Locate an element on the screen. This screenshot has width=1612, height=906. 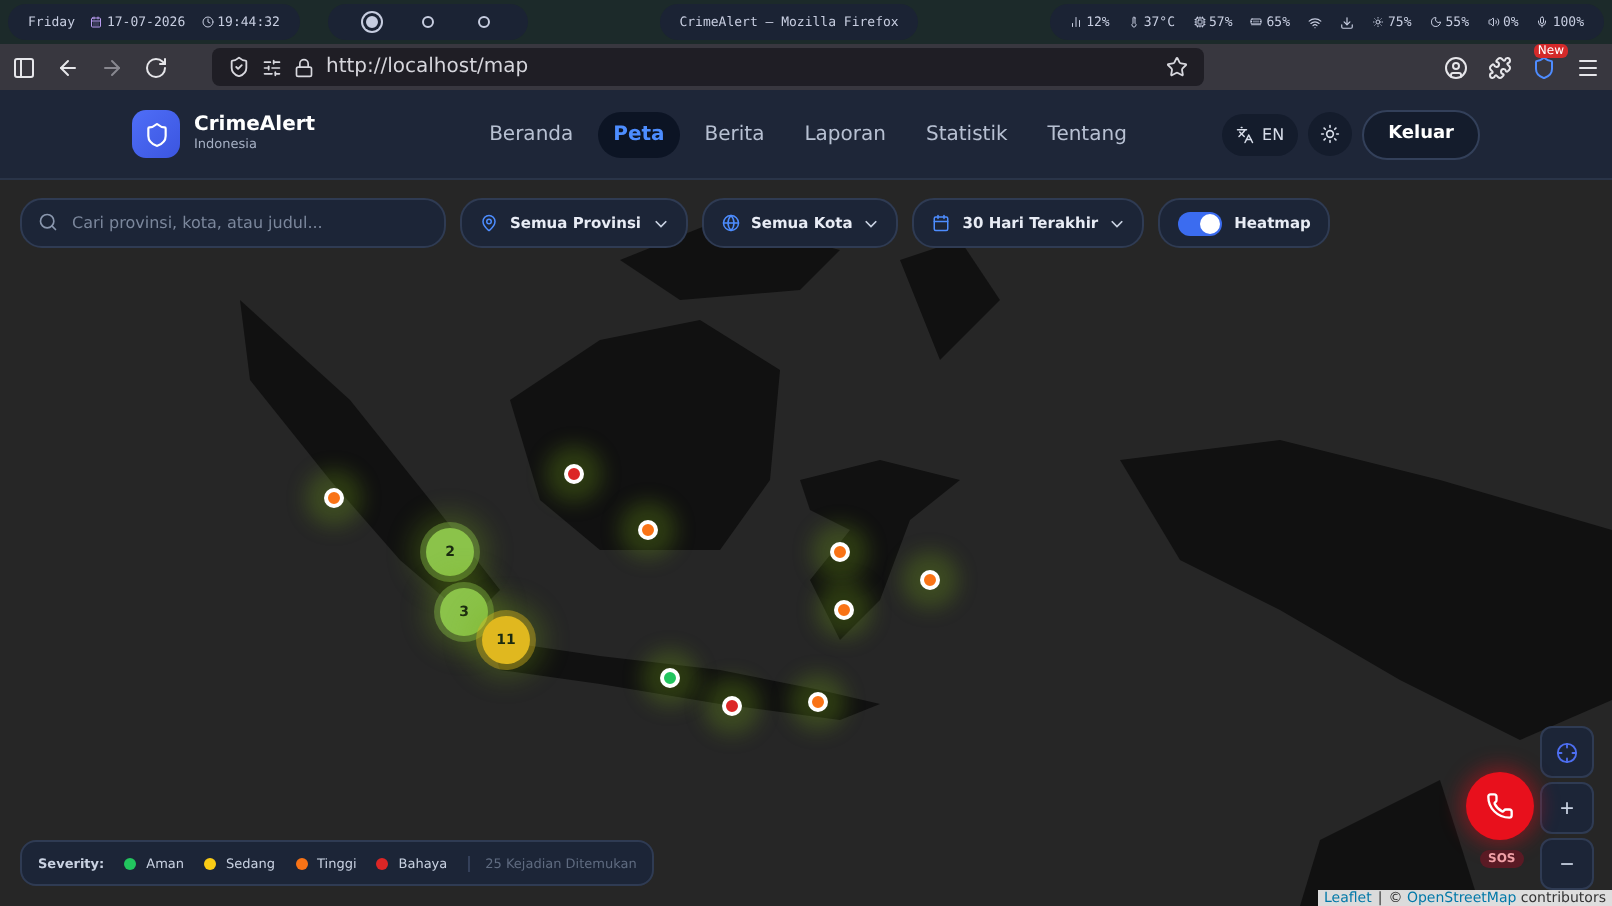
bars-icon is located at coordinates (1076, 22).